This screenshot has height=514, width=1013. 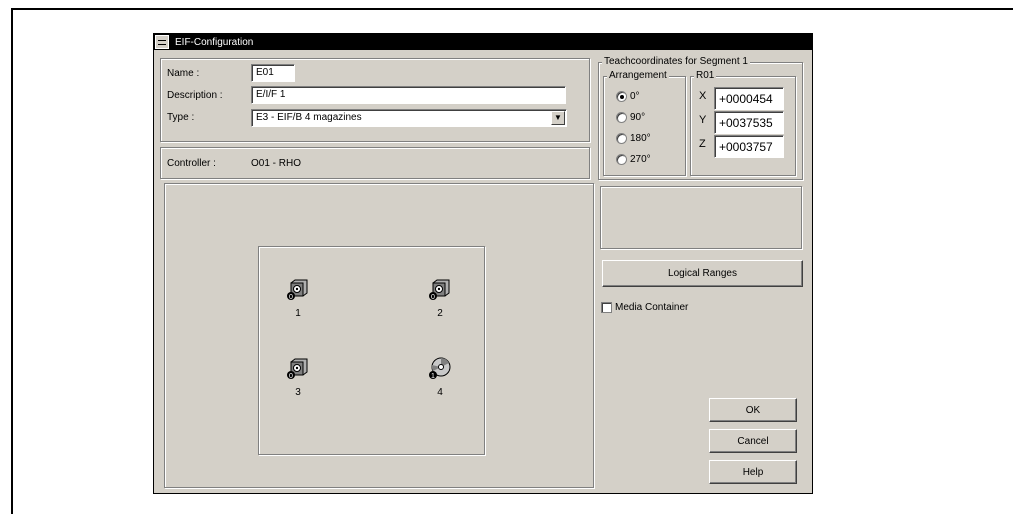 I want to click on type-label: Type :, so click(x=181, y=117).